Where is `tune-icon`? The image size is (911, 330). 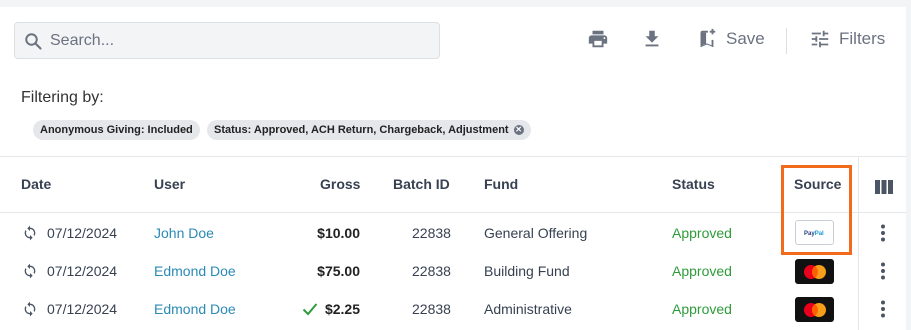 tune-icon is located at coordinates (820, 39).